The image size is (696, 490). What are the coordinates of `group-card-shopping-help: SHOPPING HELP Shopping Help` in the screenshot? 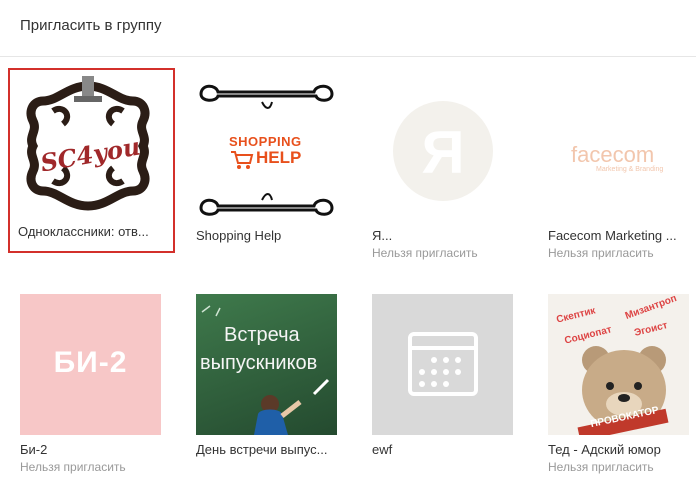 It's located at (266, 163).